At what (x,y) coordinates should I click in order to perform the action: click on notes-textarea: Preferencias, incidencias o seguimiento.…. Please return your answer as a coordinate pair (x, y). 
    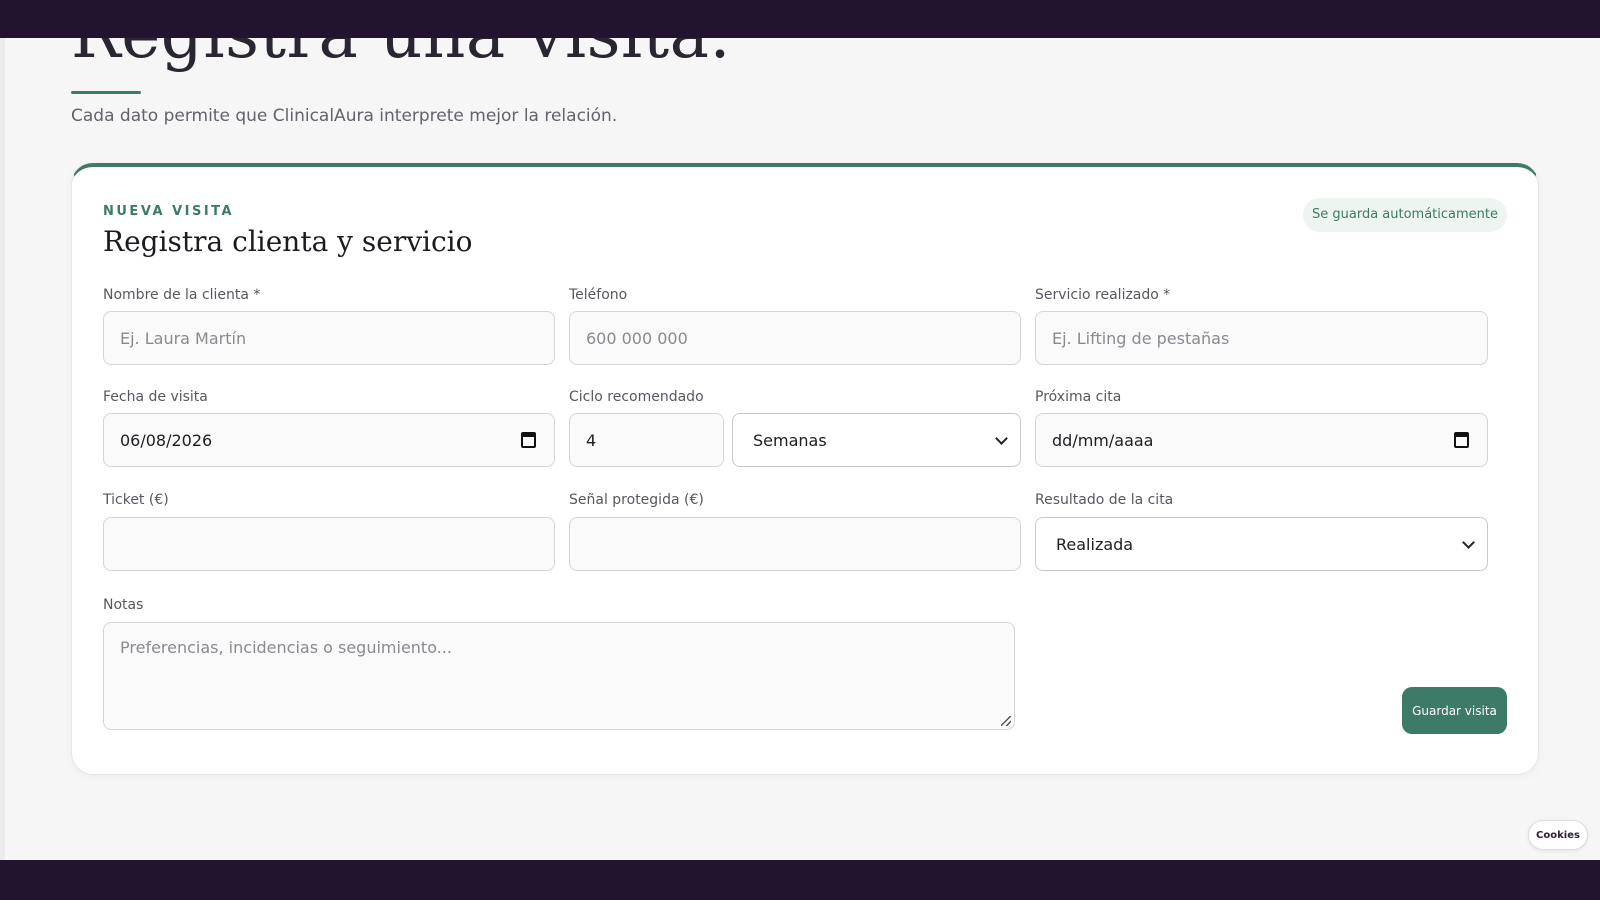
    Looking at the image, I should click on (559, 676).